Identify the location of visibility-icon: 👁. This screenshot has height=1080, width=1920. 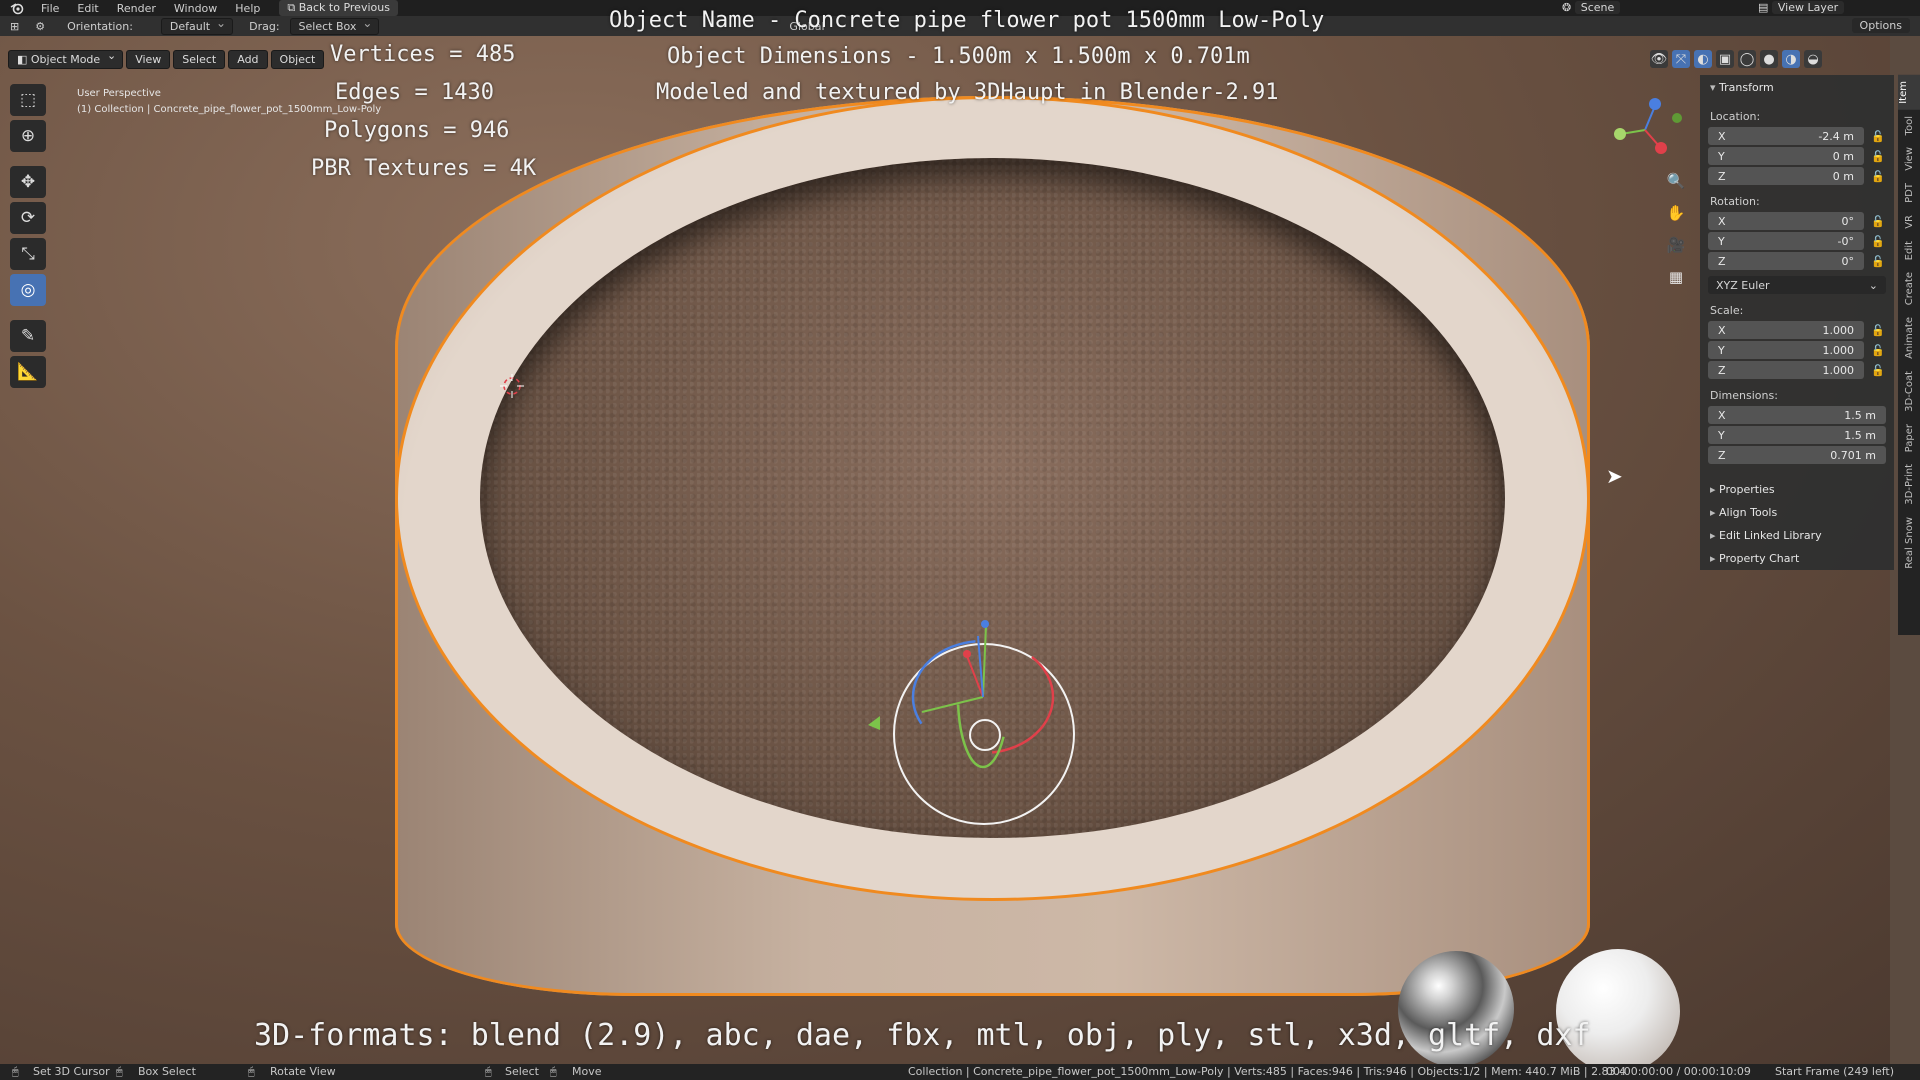
(1659, 59).